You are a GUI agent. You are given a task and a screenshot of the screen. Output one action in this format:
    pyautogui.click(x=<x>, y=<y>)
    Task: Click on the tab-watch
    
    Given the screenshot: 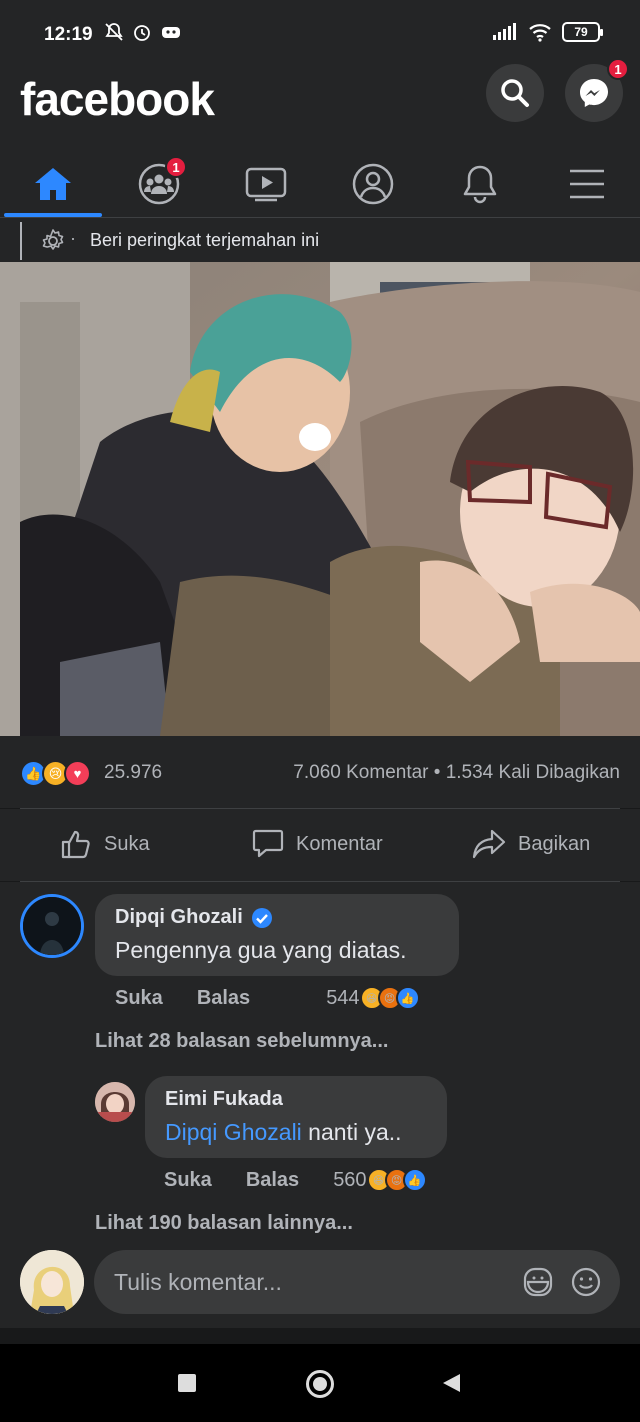 What is the action you would take?
    pyautogui.click(x=266, y=184)
    